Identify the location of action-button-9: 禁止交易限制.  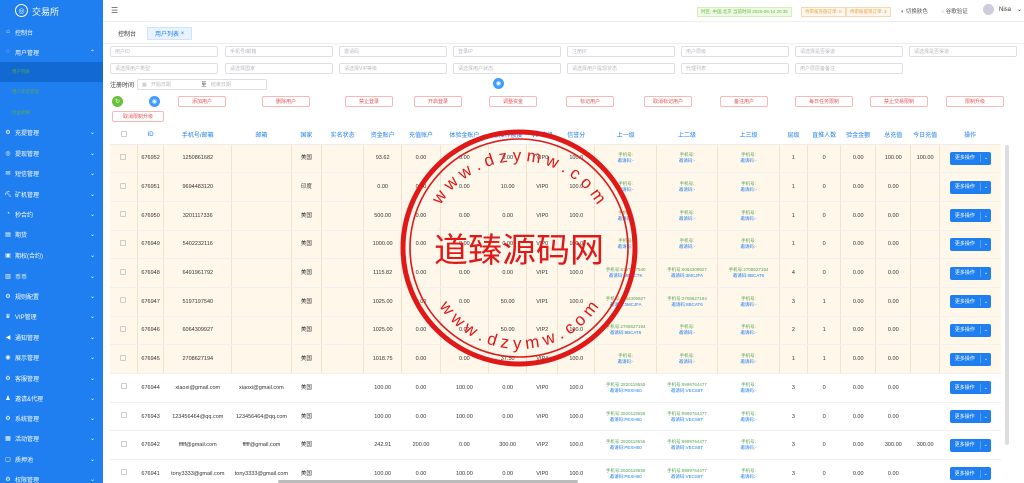
(899, 101).